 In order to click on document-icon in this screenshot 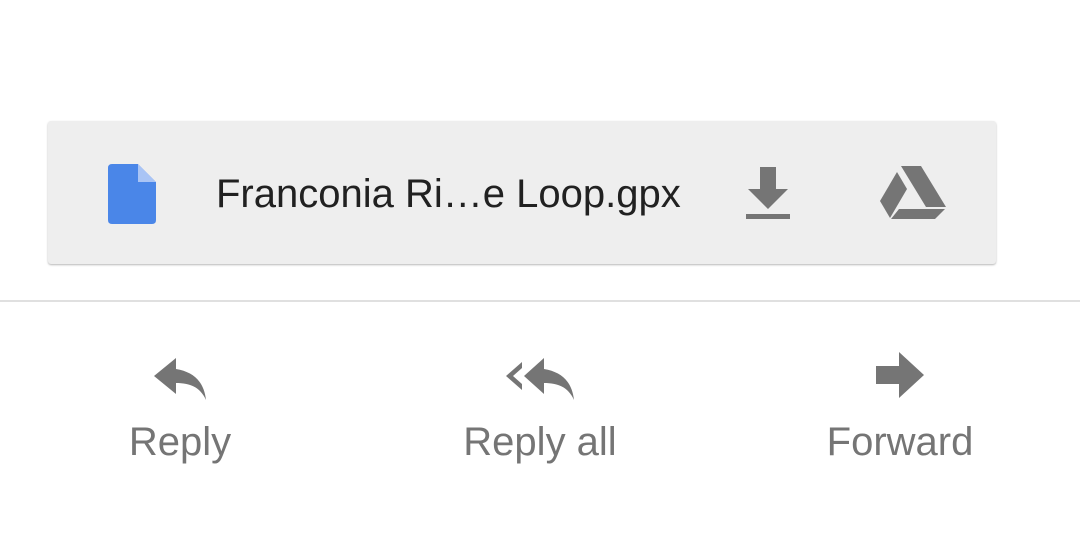, I will do `click(132, 194)`.